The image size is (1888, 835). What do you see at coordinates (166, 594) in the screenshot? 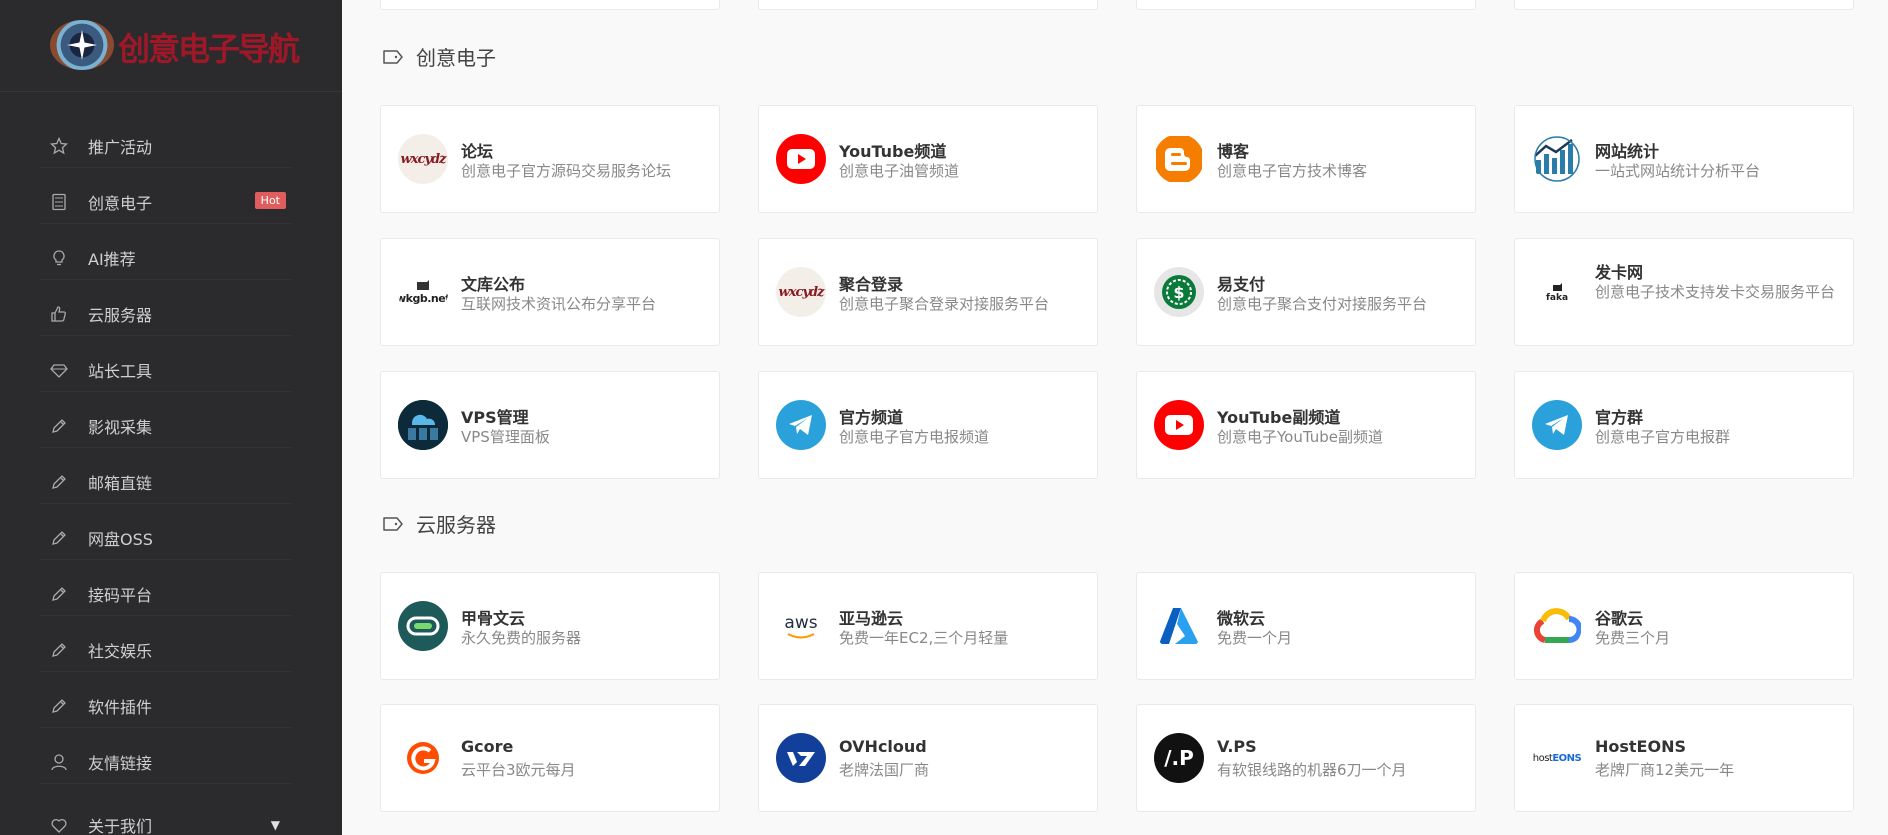
I see `sidebar-item-sms: 接码平台` at bounding box center [166, 594].